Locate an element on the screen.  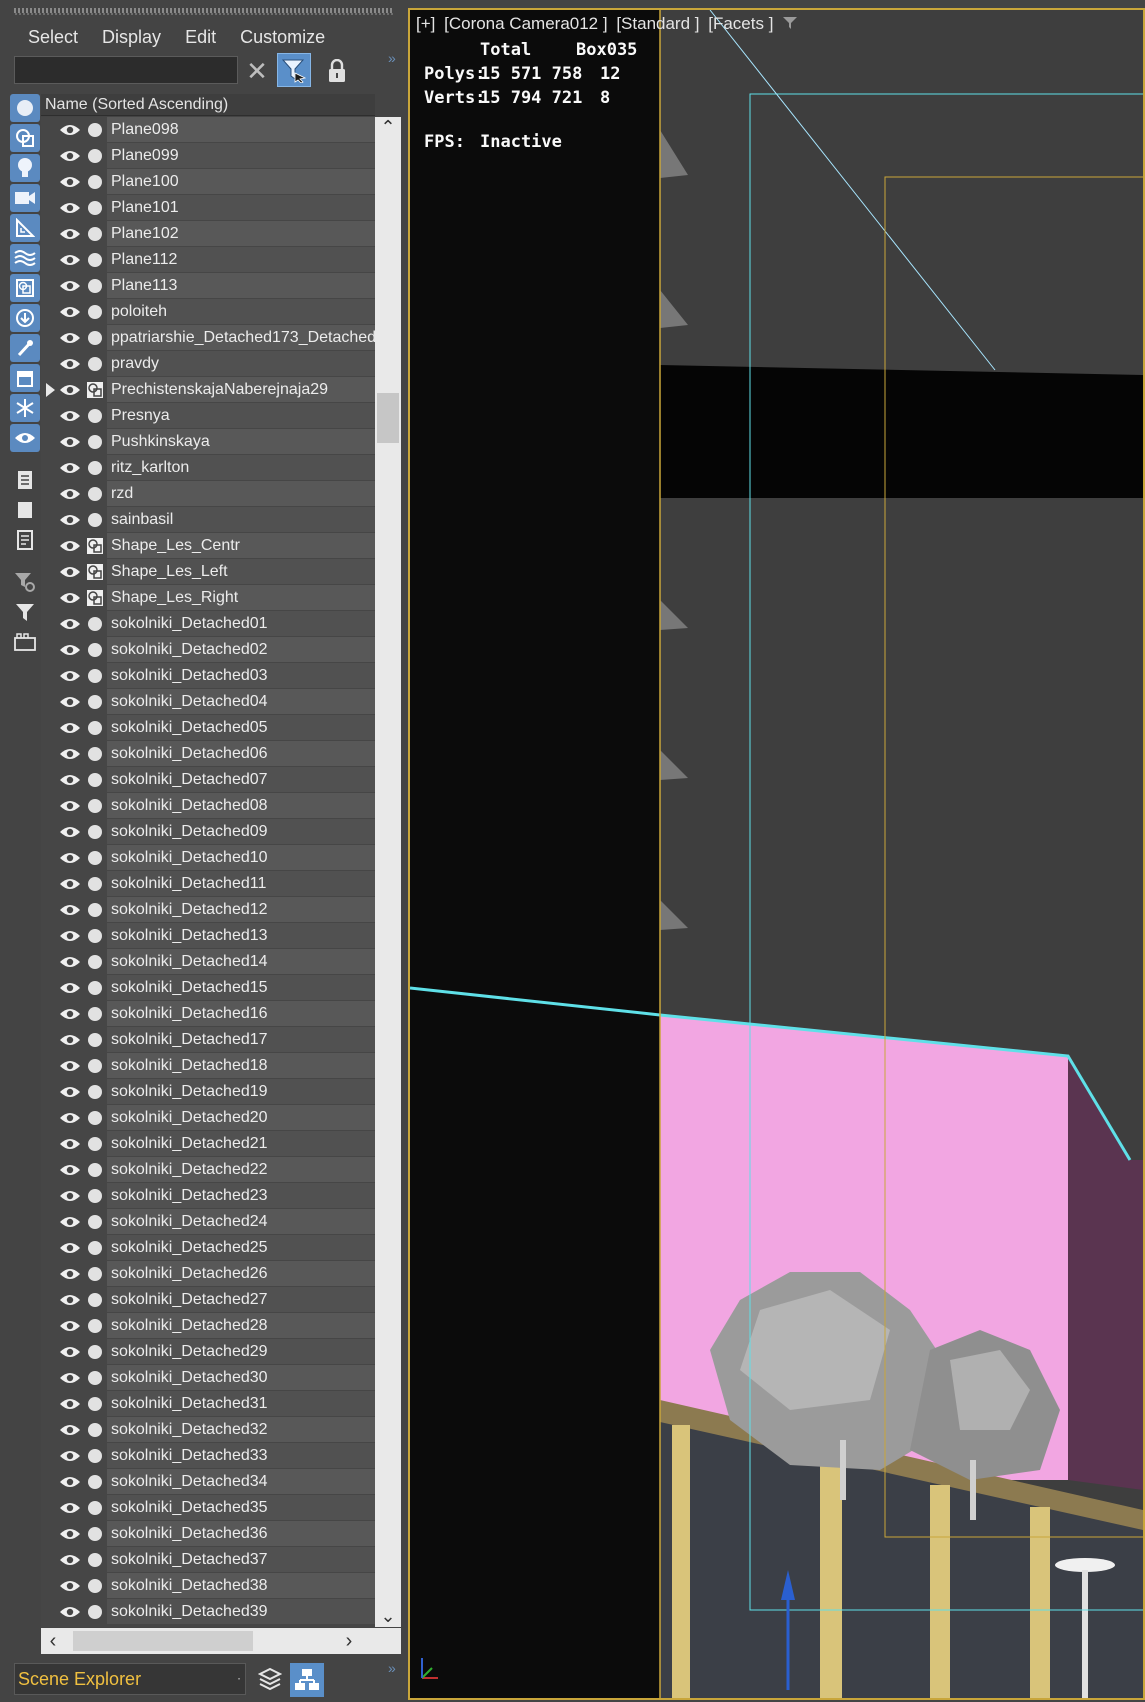
object-name: sokolniki_Detached20 is located at coordinates (241, 1117).